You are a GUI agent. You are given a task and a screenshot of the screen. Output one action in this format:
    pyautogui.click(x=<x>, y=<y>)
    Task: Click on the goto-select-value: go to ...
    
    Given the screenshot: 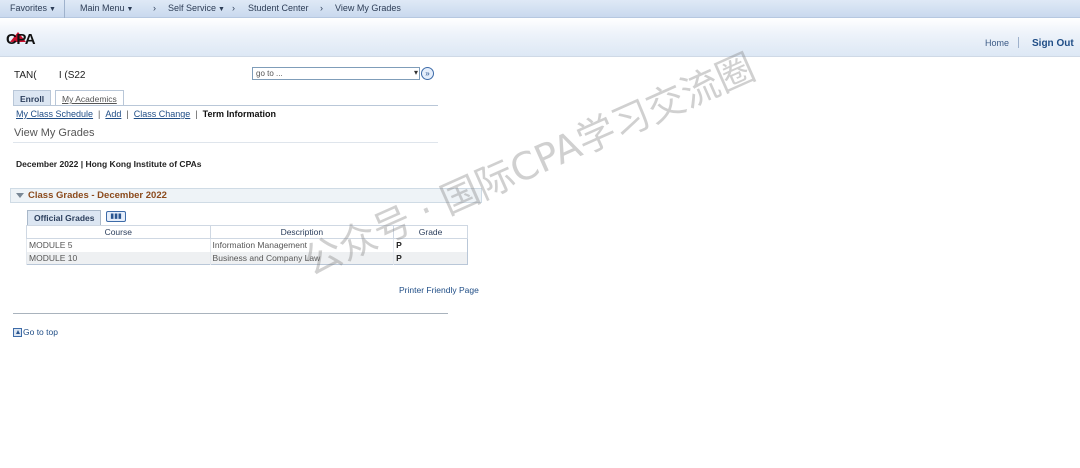 What is the action you would take?
    pyautogui.click(x=269, y=73)
    